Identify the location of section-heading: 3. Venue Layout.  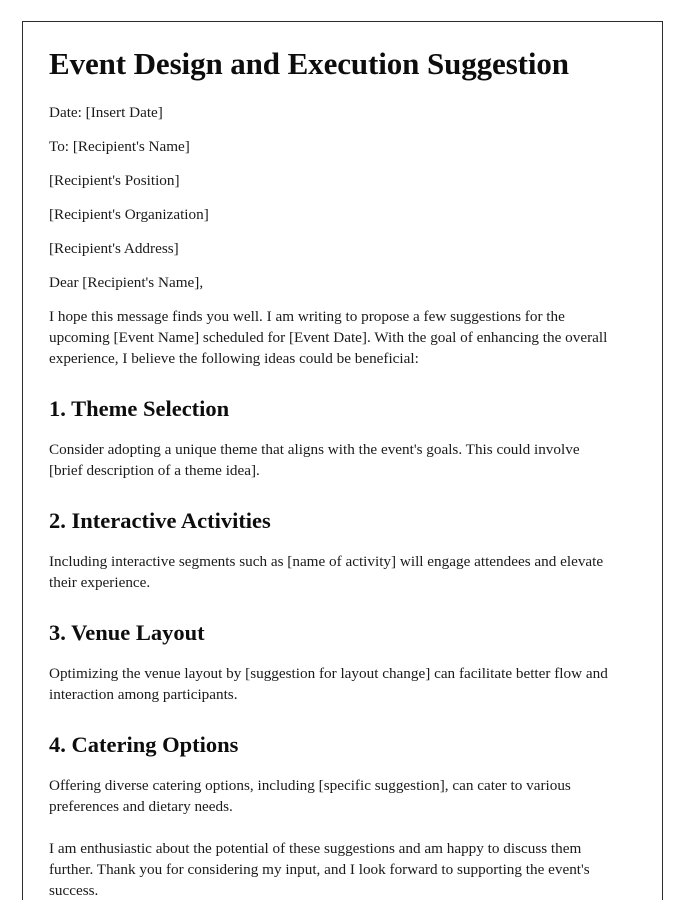
(127, 632).